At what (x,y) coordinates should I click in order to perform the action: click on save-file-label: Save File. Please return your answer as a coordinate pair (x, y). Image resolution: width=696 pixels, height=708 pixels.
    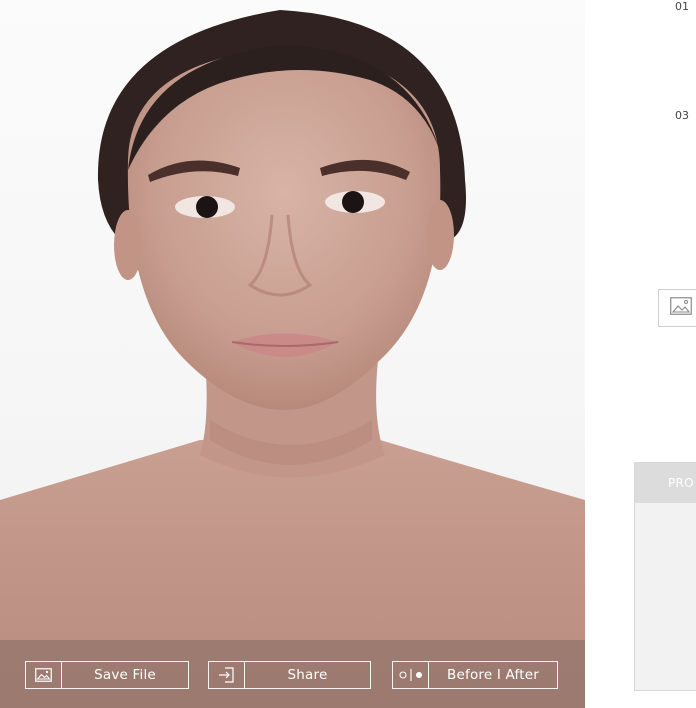
    Looking at the image, I should click on (125, 675).